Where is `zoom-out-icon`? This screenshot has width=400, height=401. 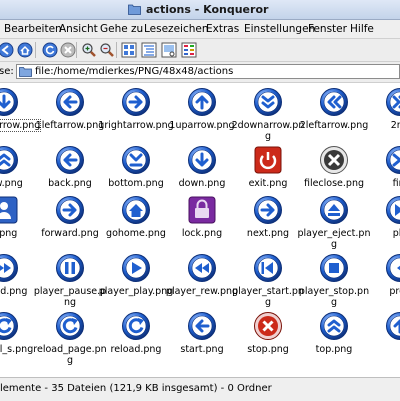
zoom-out-icon is located at coordinates (107, 50).